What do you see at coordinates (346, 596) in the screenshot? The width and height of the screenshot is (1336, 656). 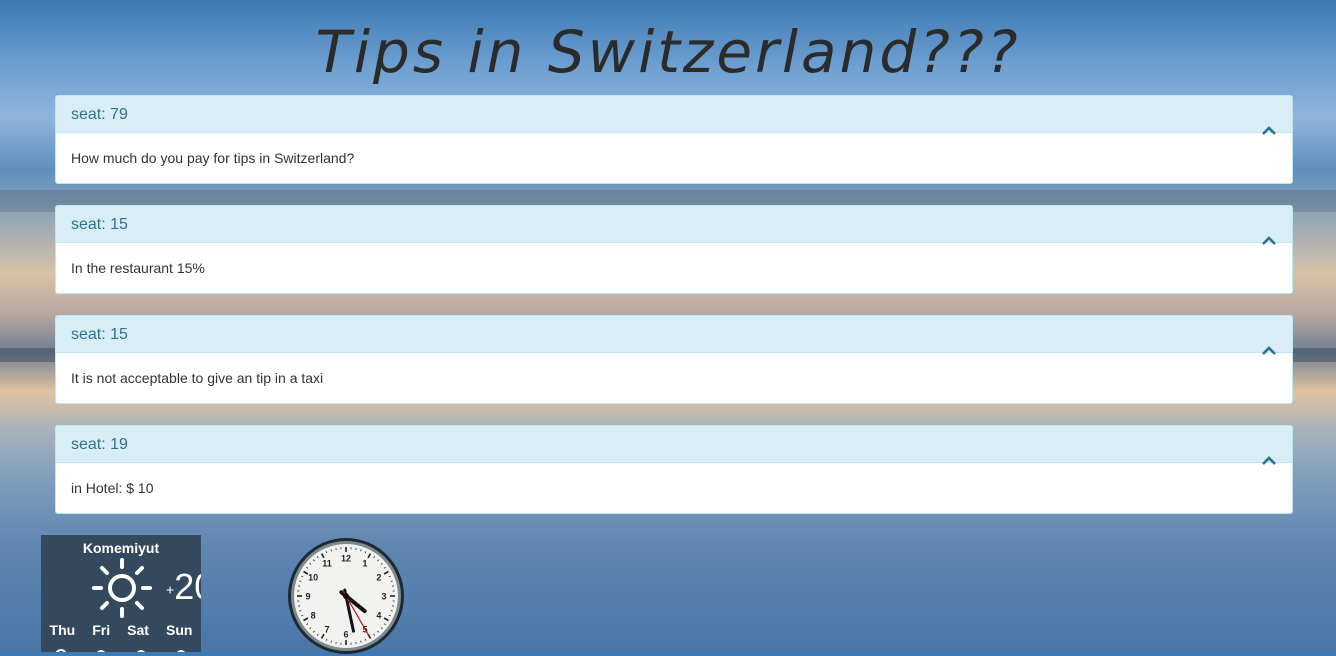 I see `analog-clock: 121234567891011` at bounding box center [346, 596].